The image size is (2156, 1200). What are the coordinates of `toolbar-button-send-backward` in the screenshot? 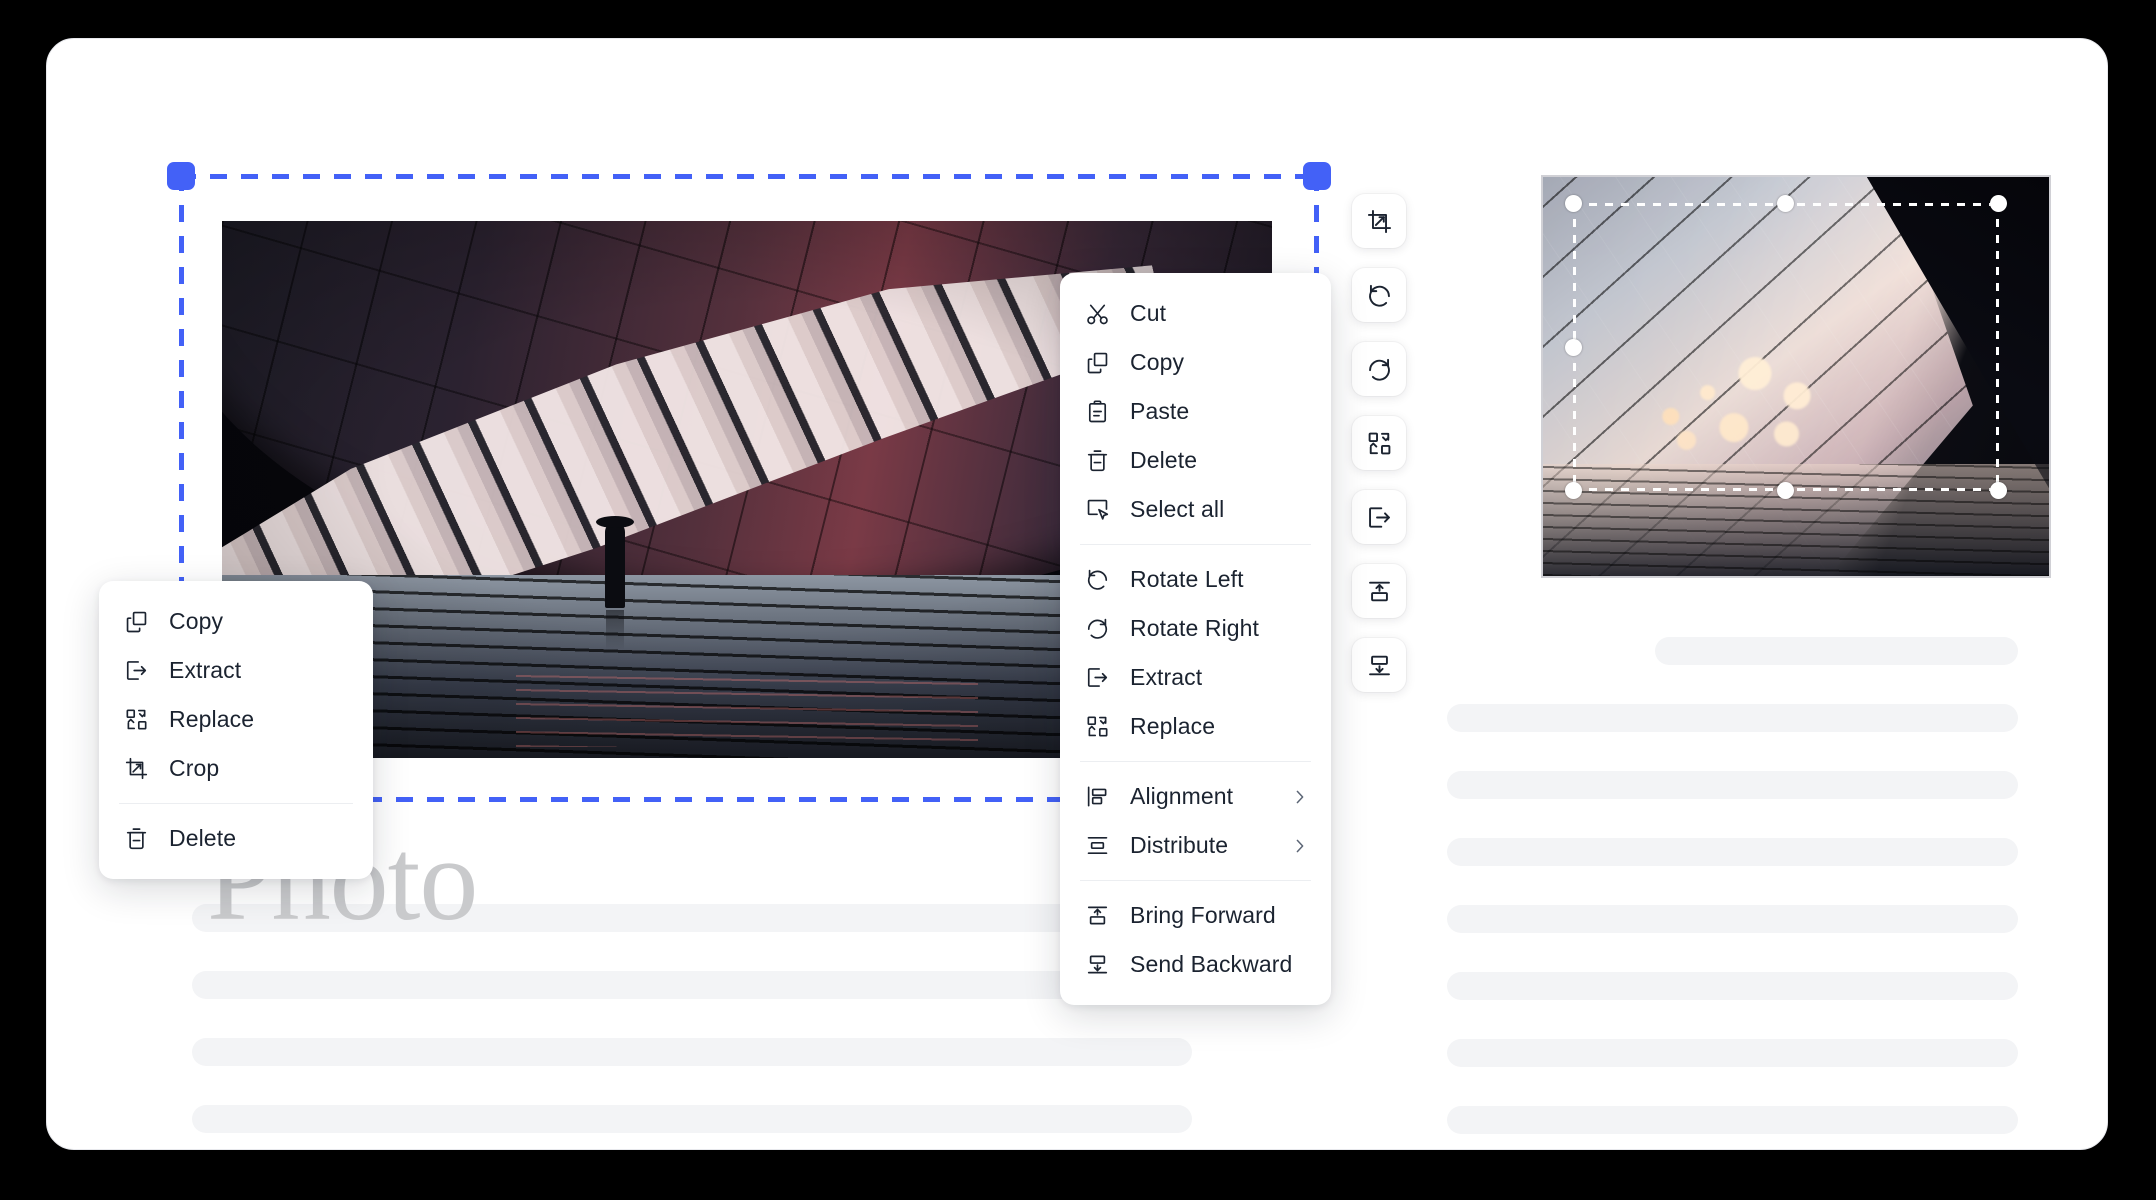 It's located at (1379, 665).